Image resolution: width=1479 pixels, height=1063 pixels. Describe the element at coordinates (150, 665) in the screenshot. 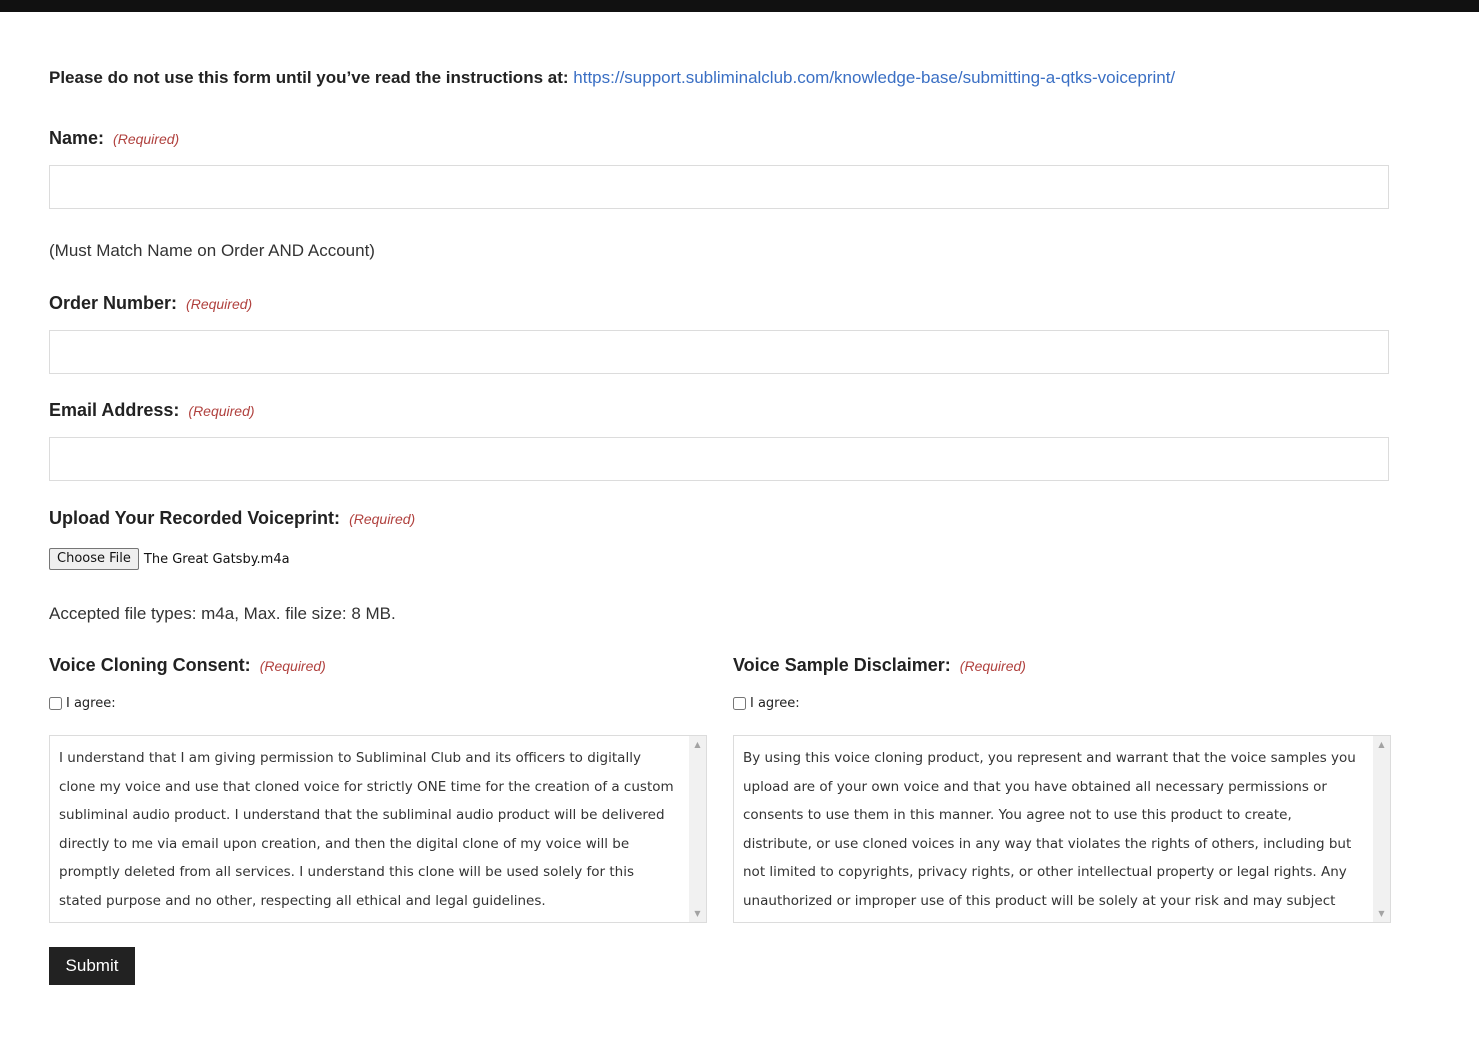

I see `consent-label-text: Voice Cloning Consent:` at that location.